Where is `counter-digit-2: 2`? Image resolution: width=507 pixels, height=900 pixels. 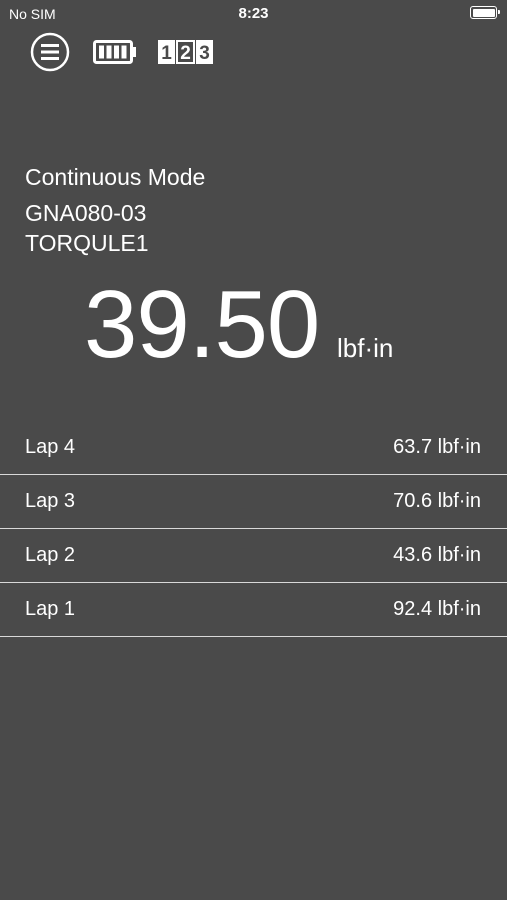 counter-digit-2: 2 is located at coordinates (185, 53).